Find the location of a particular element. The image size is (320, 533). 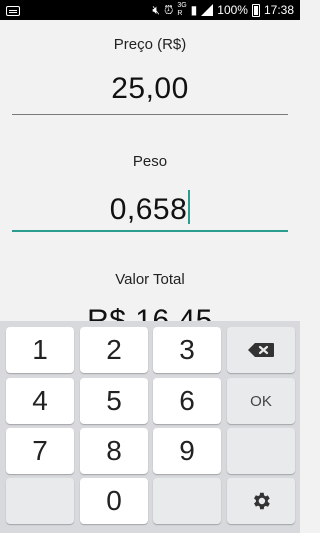

sim-icon: ▮ is located at coordinates (194, 10).